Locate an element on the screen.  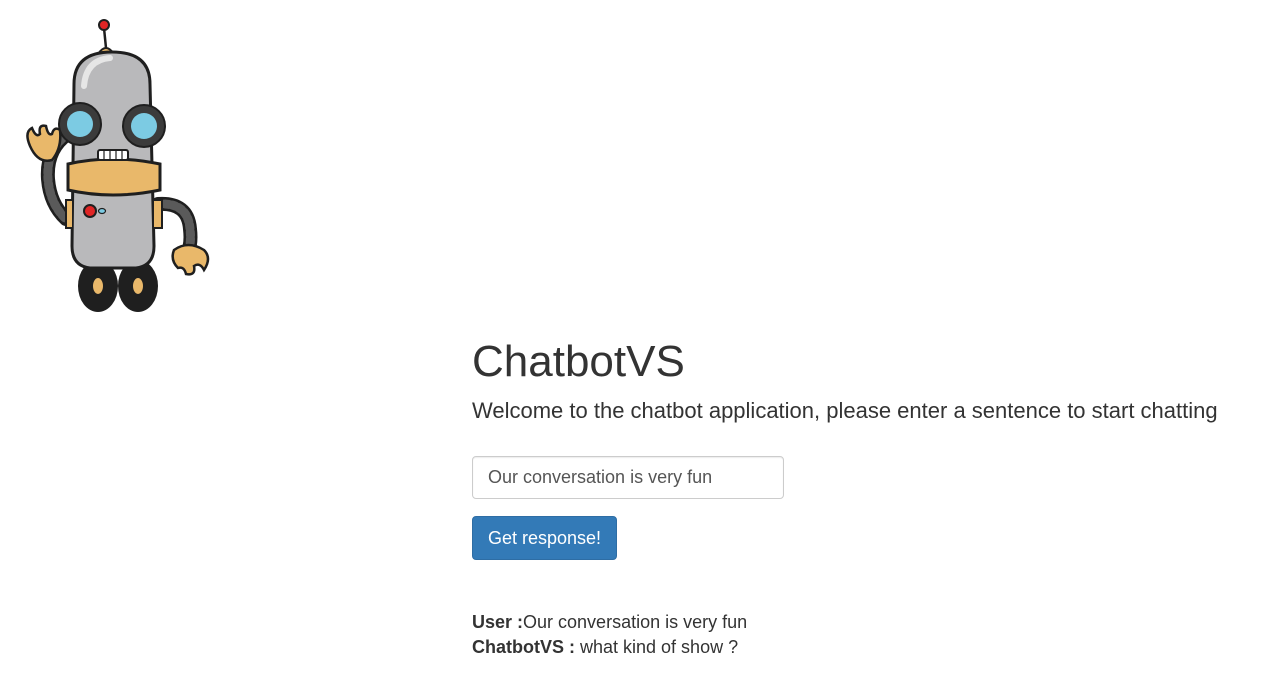
sentence-input is located at coordinates (628, 477).